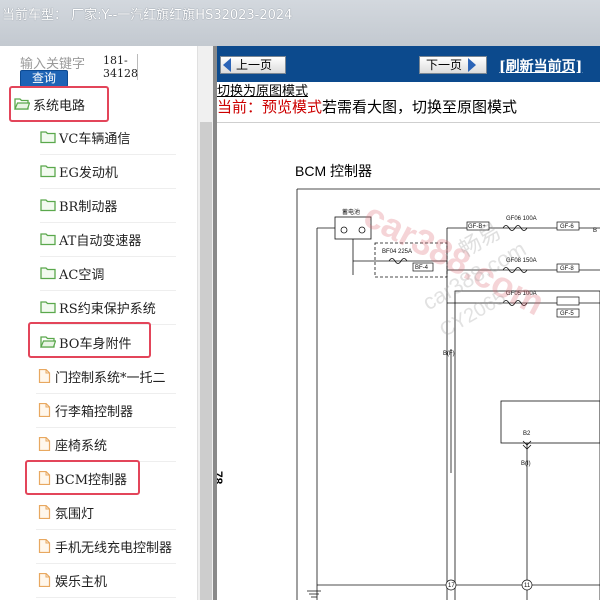 Image resolution: width=600 pixels, height=600 pixels. I want to click on tree-item-label: 座椅系统, so click(81, 446).